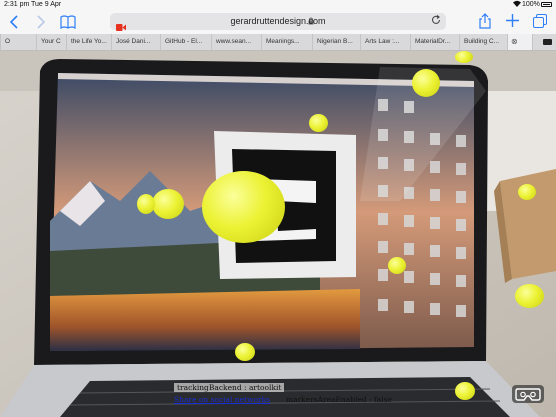  Describe the element at coordinates (222, 399) in the screenshot. I see `share-link: Share on social networks` at that location.